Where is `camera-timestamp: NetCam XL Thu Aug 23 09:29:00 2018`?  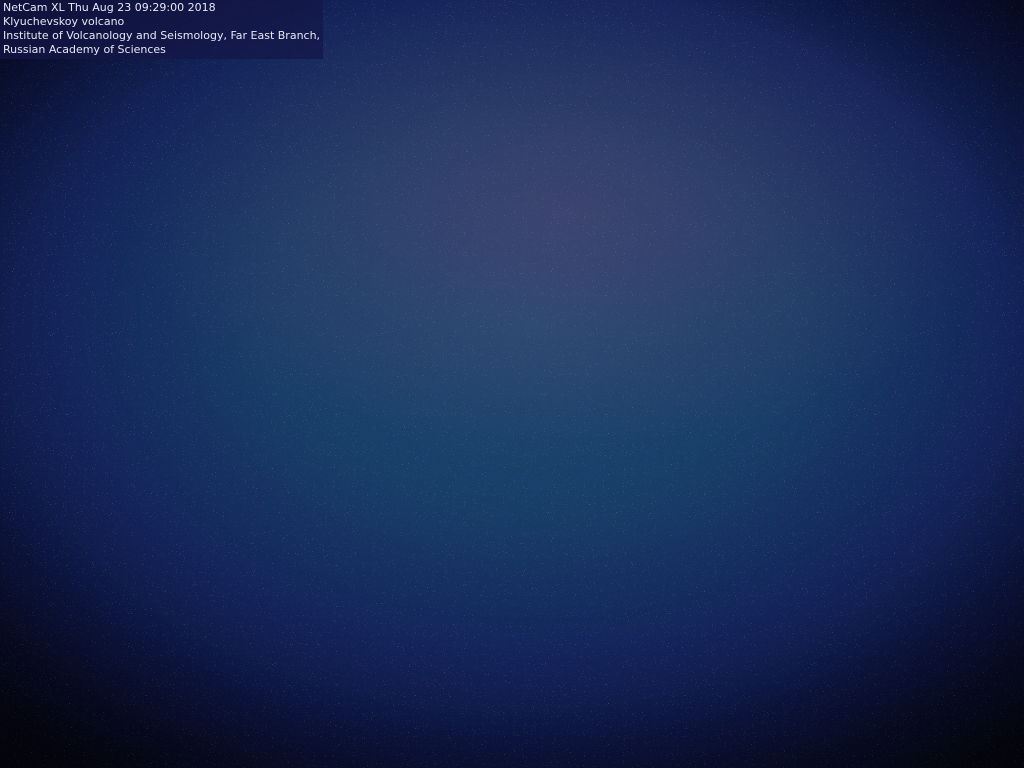
camera-timestamp: NetCam XL Thu Aug 23 09:29:00 2018 is located at coordinates (109, 7).